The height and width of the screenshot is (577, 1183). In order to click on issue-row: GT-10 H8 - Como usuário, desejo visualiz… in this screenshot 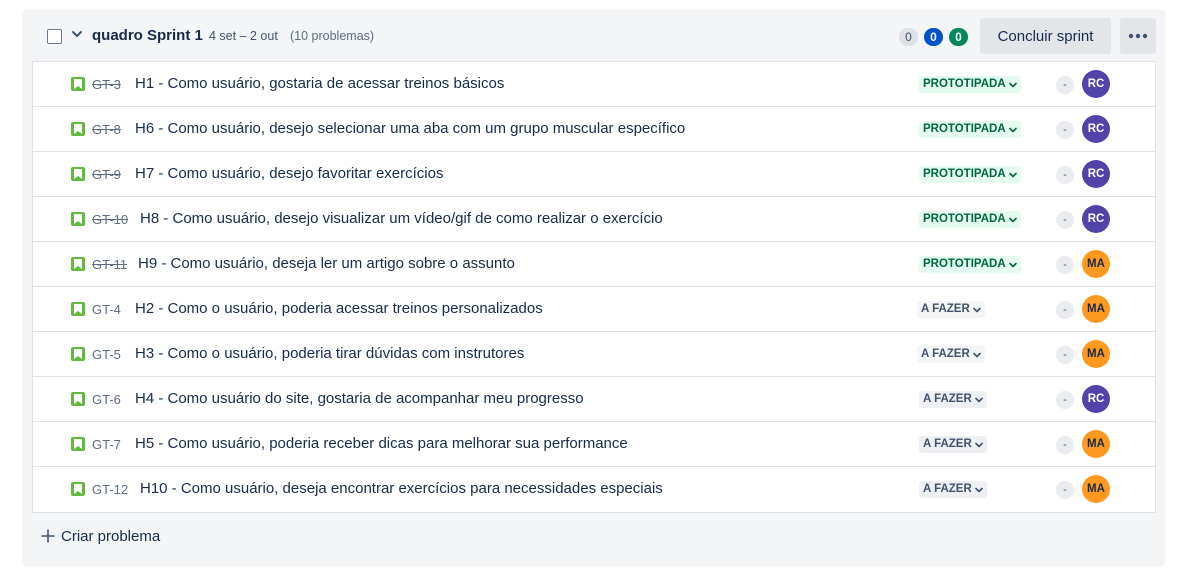, I will do `click(594, 219)`.